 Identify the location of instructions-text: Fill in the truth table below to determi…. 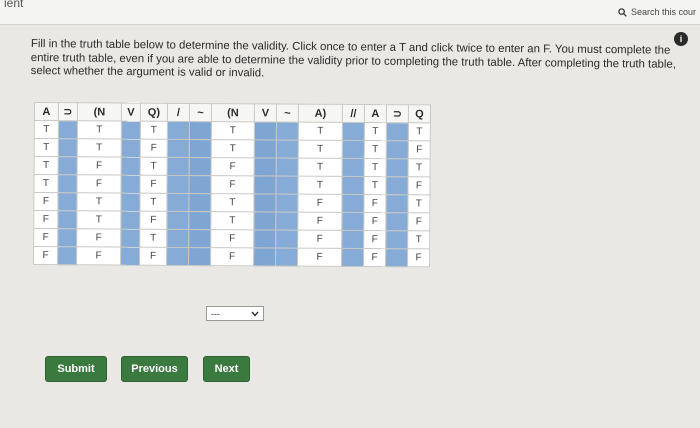
(353, 59).